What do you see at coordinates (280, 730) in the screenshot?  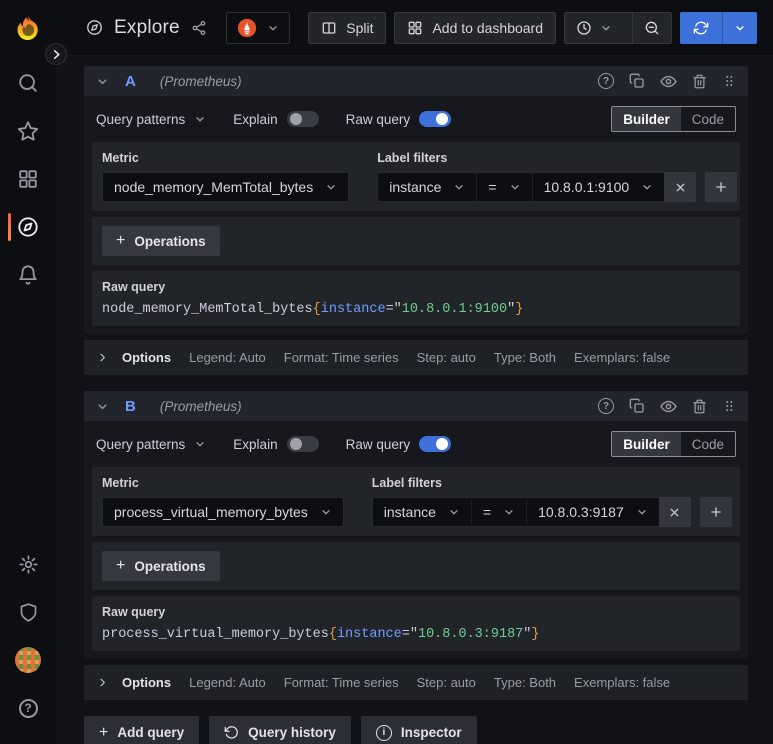 I see `query-history-button: Query history` at bounding box center [280, 730].